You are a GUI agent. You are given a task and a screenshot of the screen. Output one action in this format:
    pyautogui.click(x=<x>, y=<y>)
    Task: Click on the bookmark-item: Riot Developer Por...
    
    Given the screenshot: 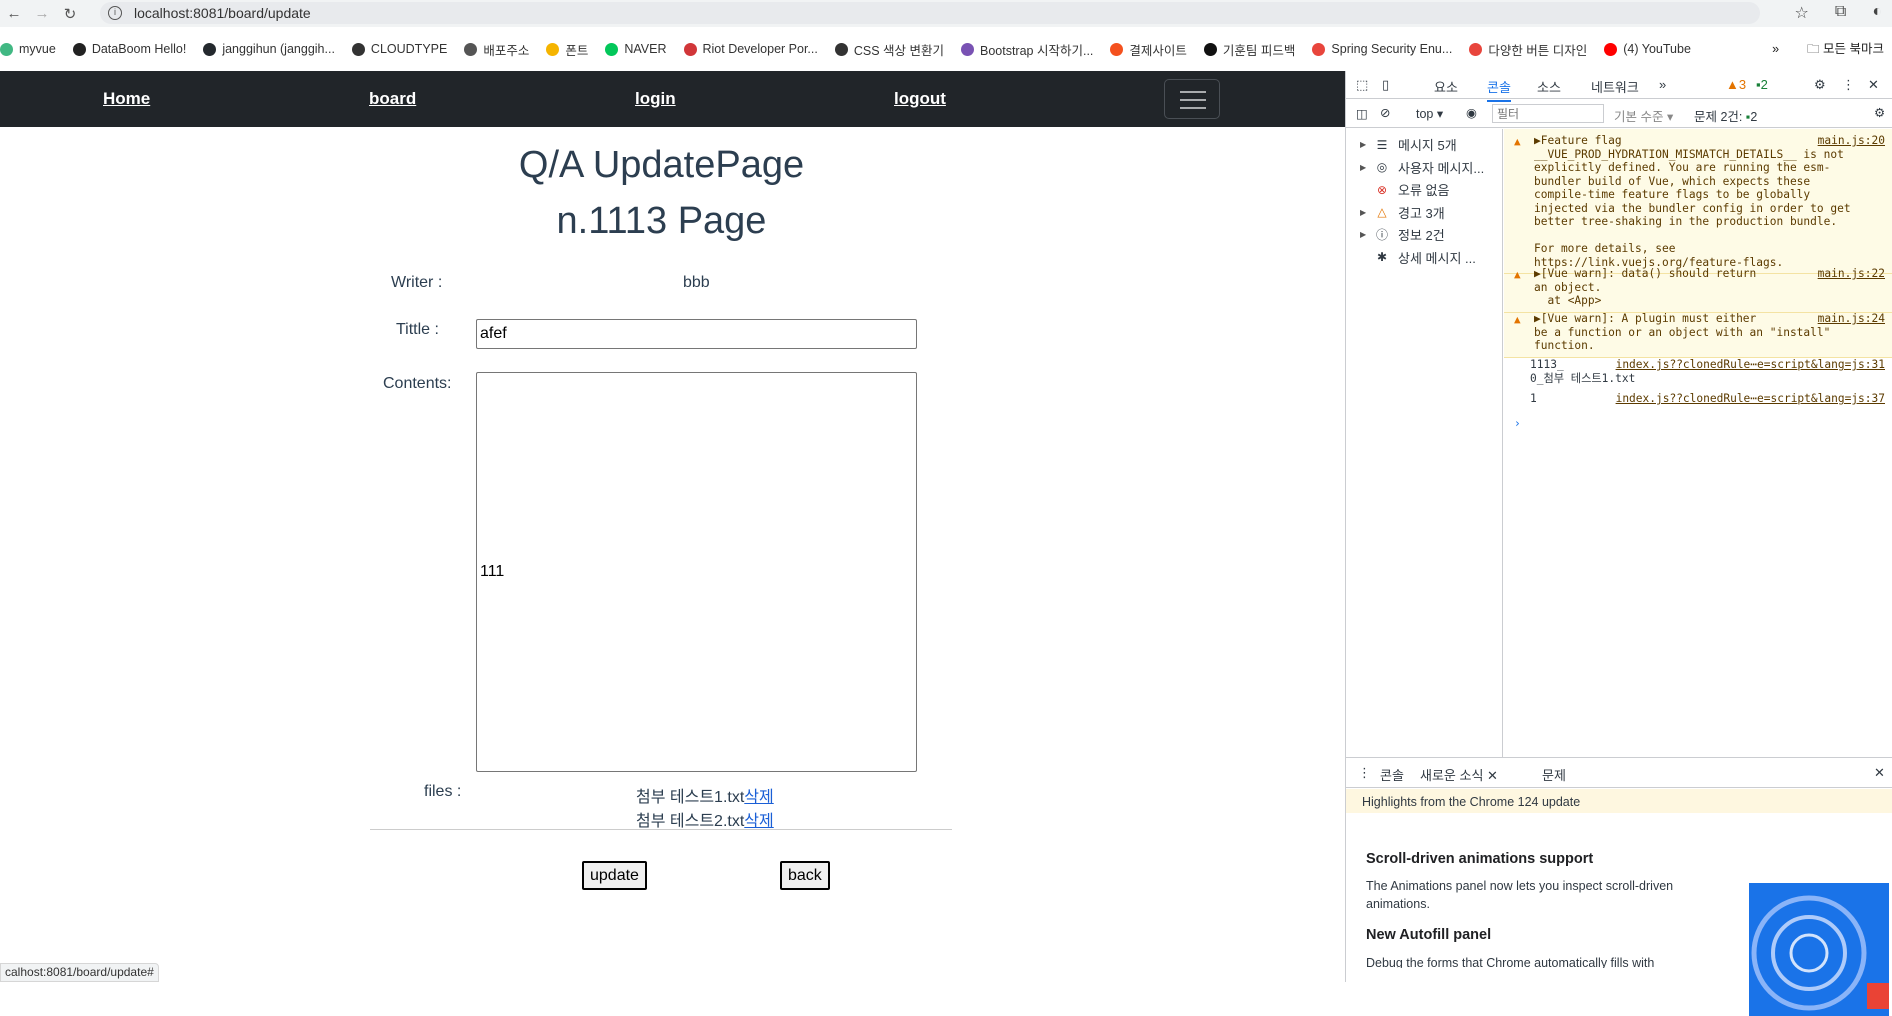 What is the action you would take?
    pyautogui.click(x=750, y=49)
    